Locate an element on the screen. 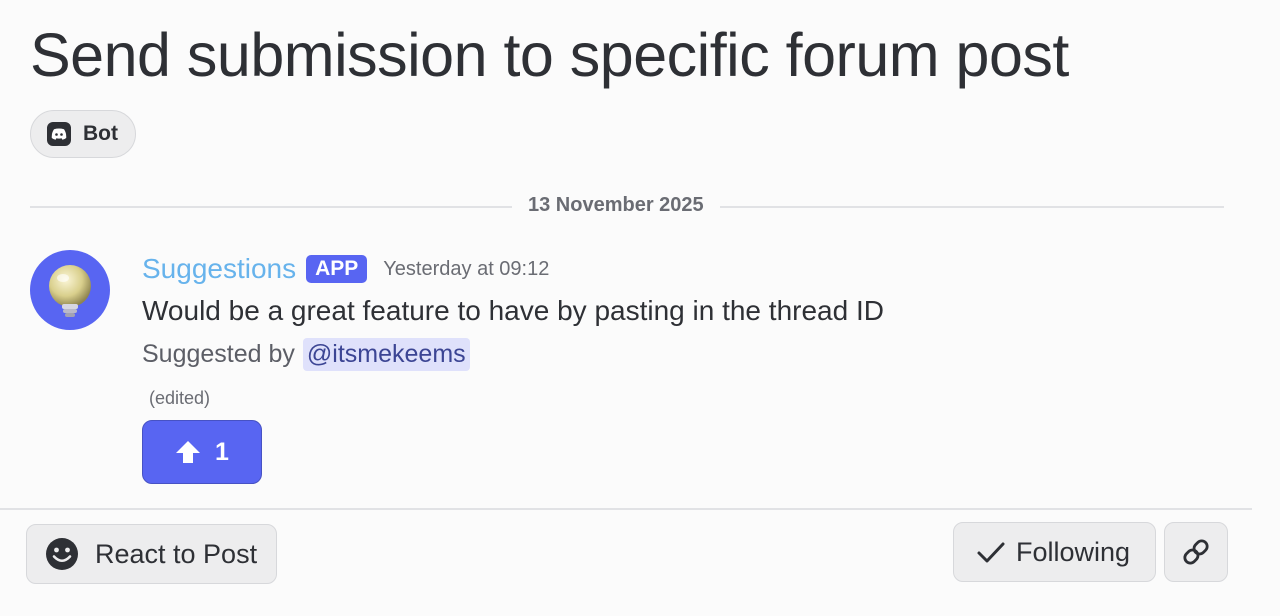 The image size is (1280, 616). upvote-reaction-button: 1 is located at coordinates (202, 452).